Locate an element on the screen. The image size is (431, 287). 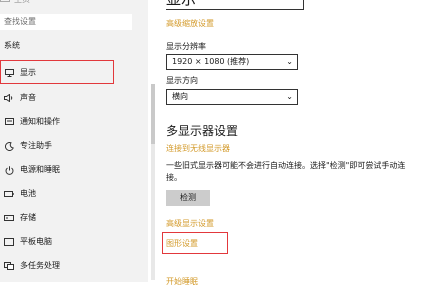
sidebar-item-label: 电源和睡眠 is located at coordinates (40, 169).